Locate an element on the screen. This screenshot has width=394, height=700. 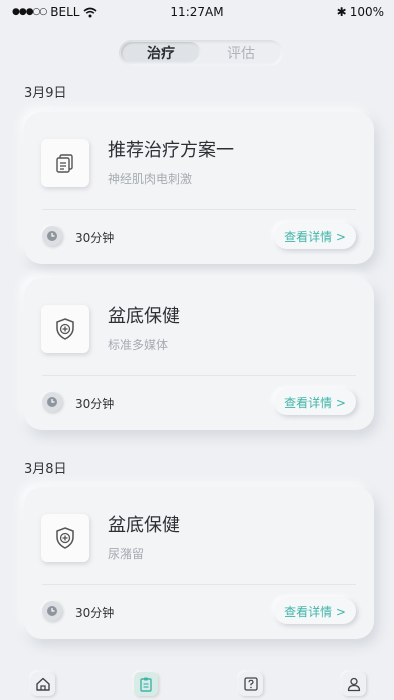
tab-home is located at coordinates (43, 684).